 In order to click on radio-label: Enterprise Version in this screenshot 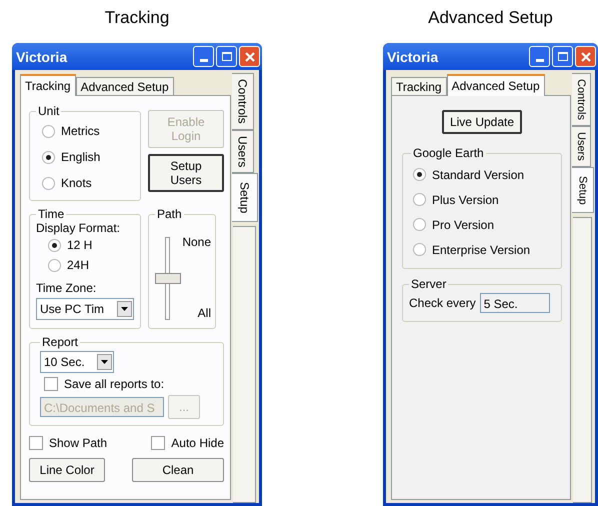, I will do `click(481, 249)`.